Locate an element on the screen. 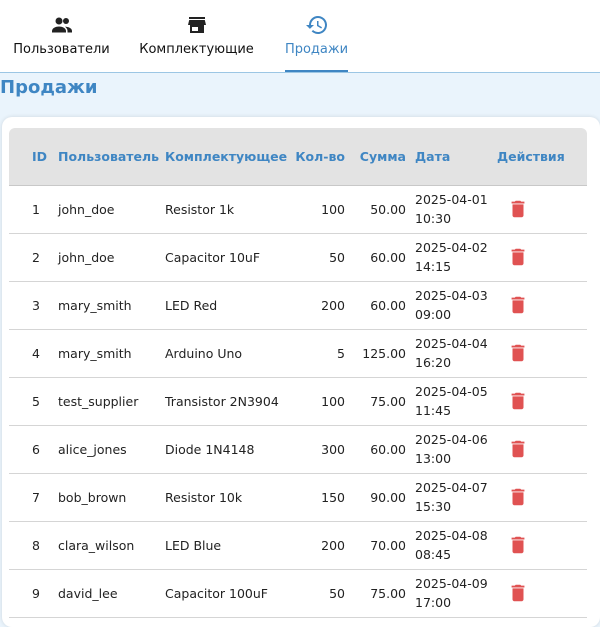  cell-date: 2025-04-07 15:30 is located at coordinates (451, 497).